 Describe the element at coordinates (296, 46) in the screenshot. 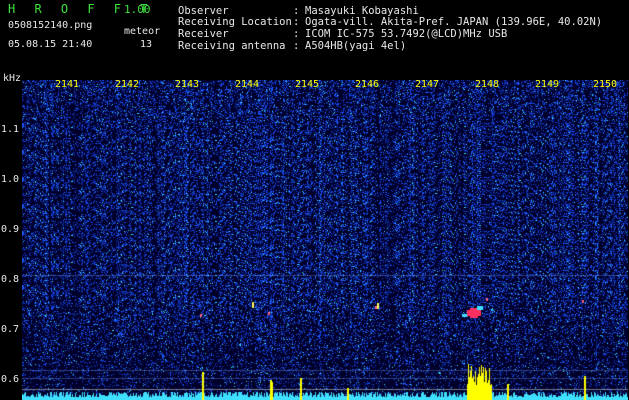

I see `antenna-colon: :` at that location.